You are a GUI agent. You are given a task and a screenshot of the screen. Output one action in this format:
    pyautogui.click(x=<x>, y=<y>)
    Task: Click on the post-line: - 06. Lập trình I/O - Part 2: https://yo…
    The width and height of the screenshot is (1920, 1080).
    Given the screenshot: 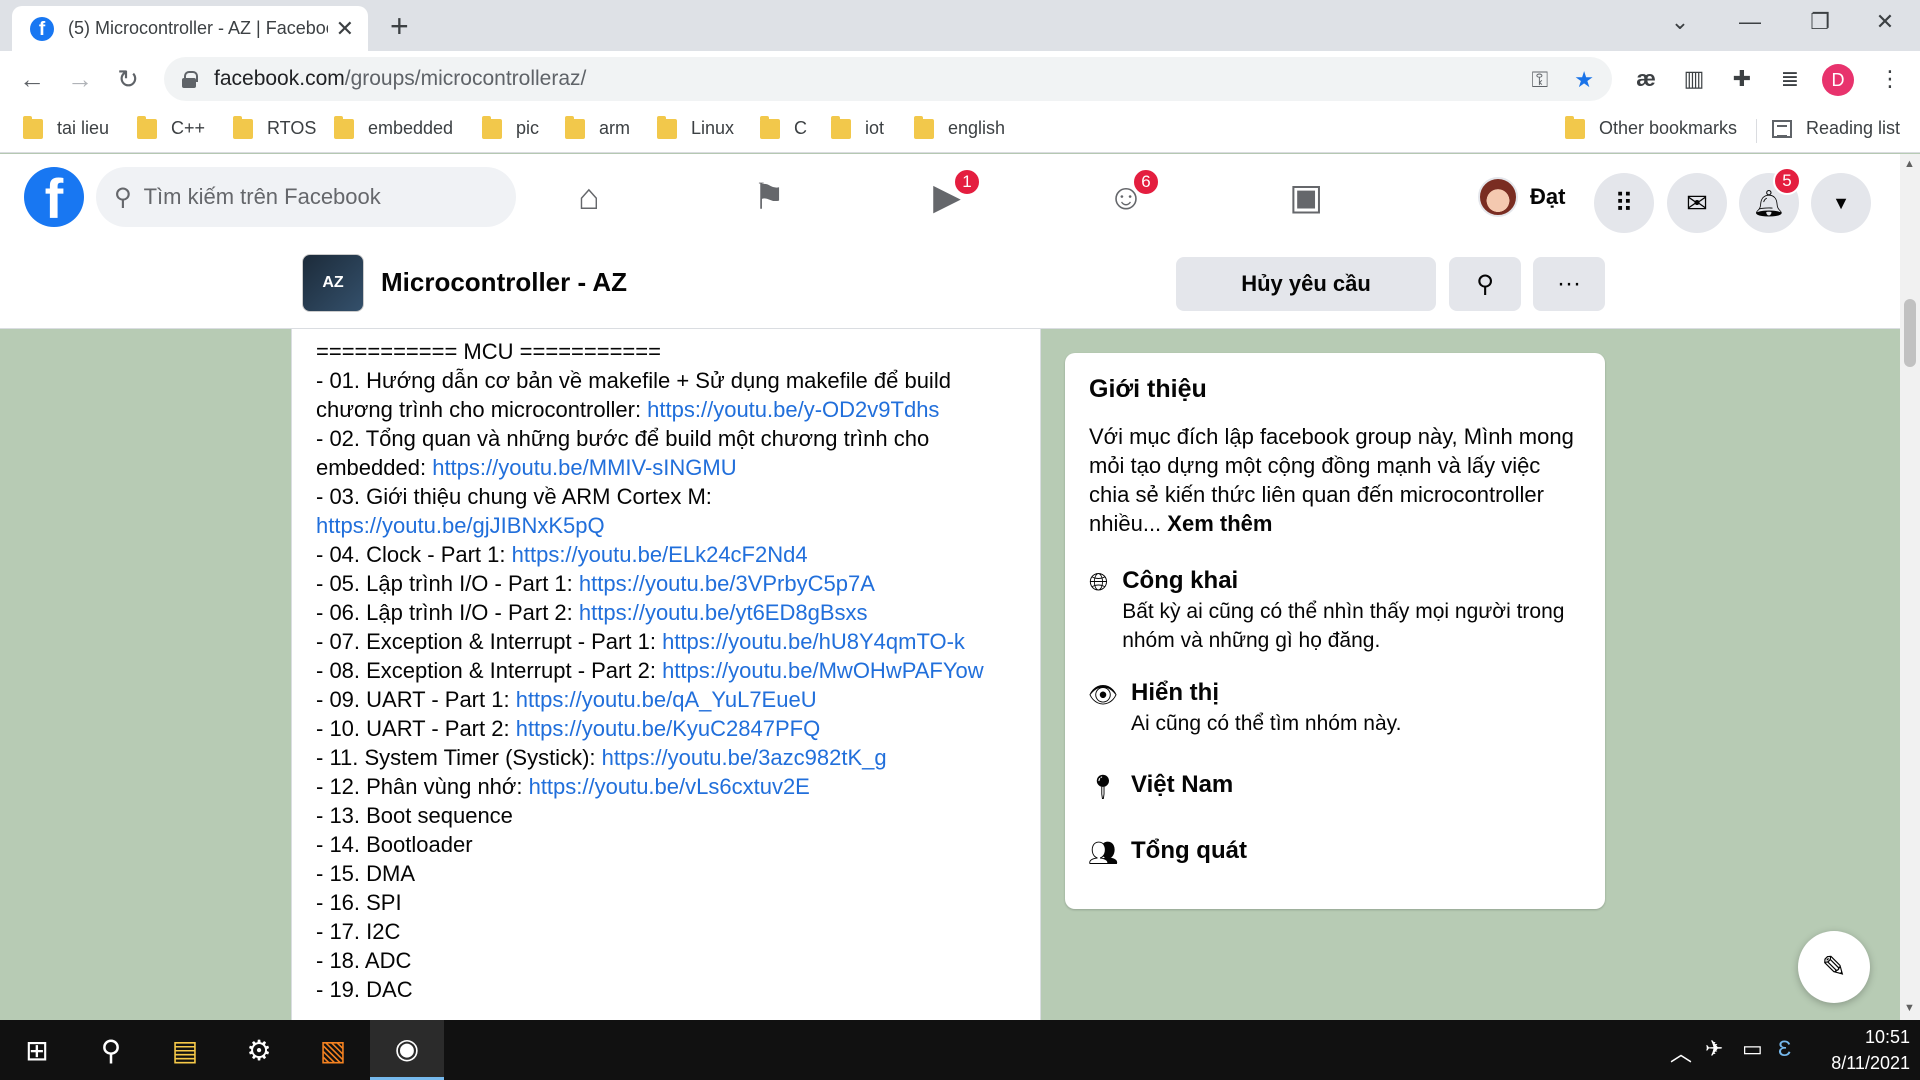 What is the action you would take?
    pyautogui.click(x=592, y=612)
    